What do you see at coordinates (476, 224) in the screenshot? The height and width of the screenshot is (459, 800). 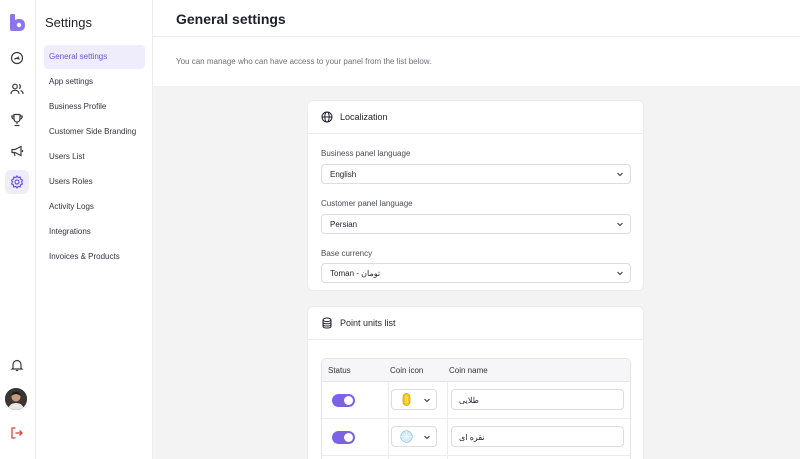 I see `customer-language-select: Persian` at bounding box center [476, 224].